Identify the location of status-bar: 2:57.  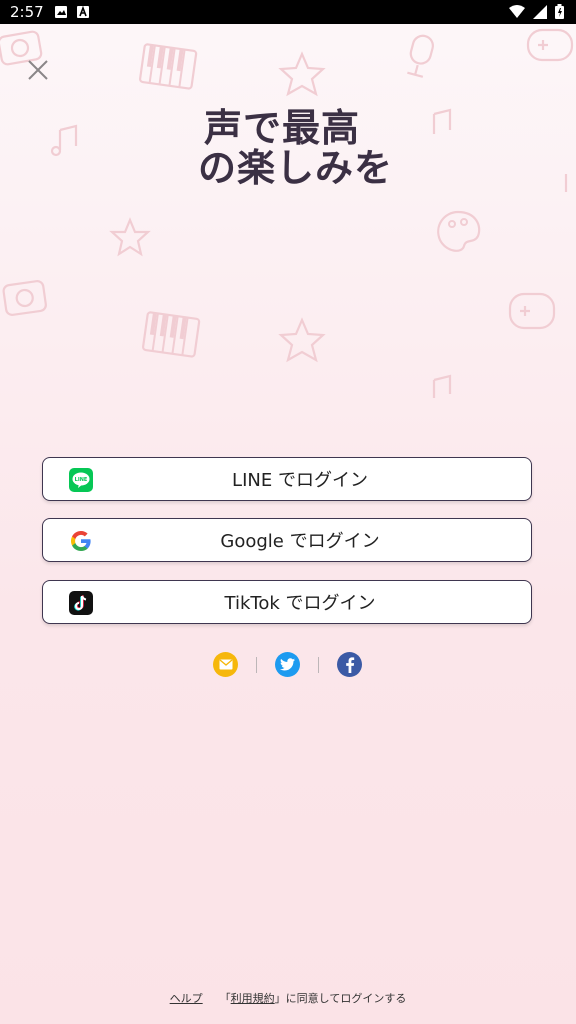
(288, 12).